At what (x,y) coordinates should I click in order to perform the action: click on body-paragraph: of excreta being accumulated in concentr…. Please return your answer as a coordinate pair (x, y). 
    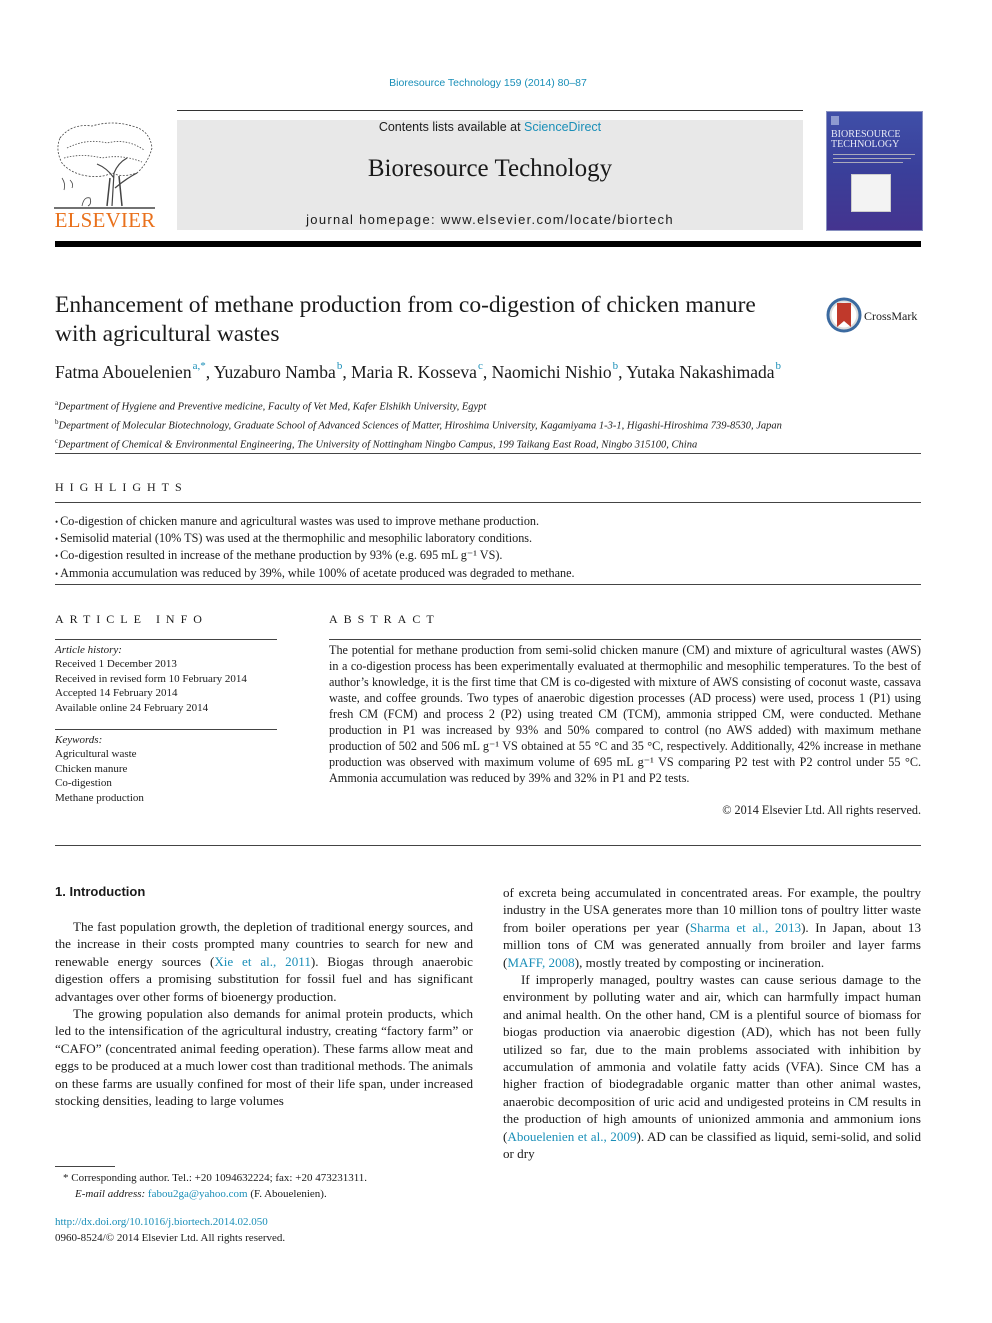
    Looking at the image, I should click on (712, 927).